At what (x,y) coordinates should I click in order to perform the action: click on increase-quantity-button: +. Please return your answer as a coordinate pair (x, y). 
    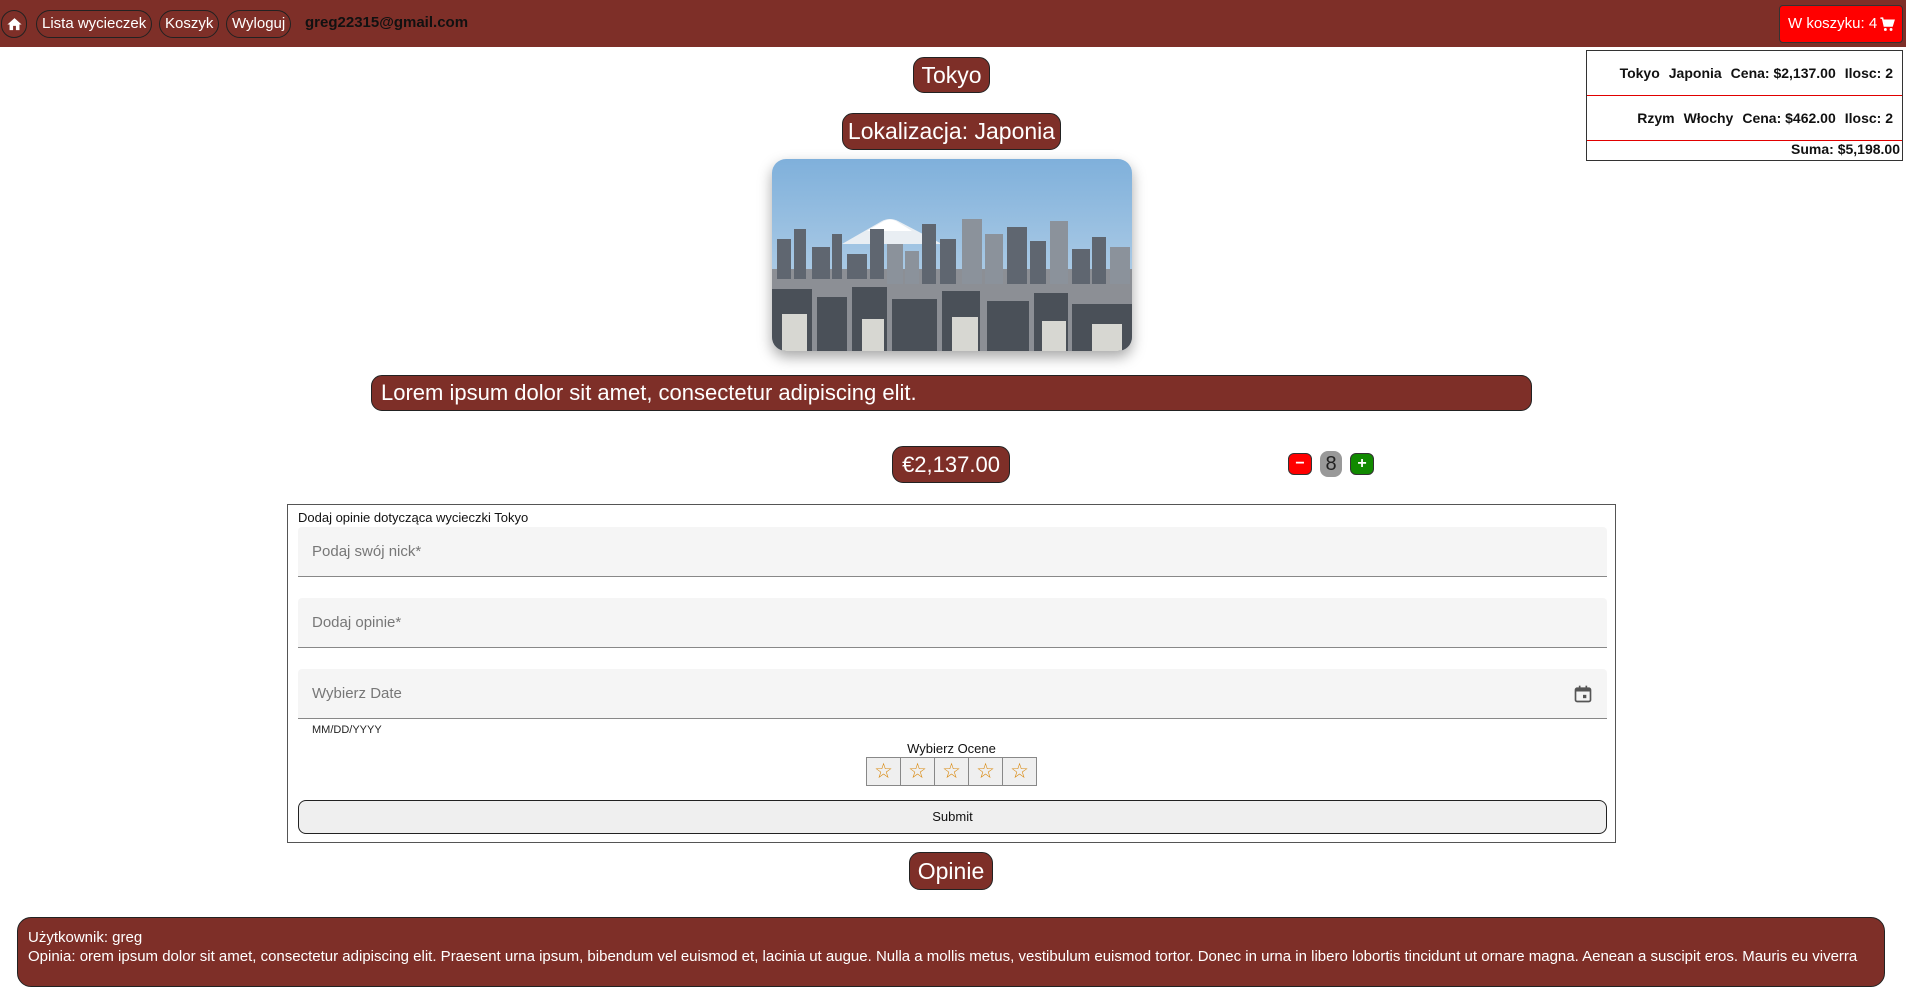
    Looking at the image, I should click on (1362, 464).